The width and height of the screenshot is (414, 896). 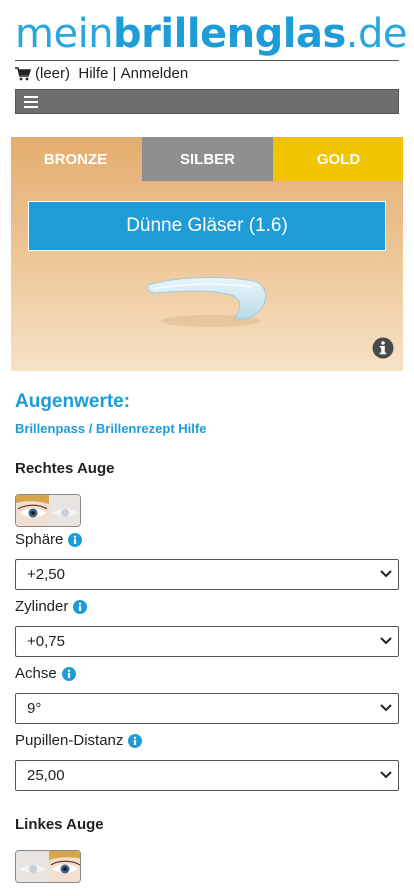 What do you see at coordinates (75, 539) in the screenshot?
I see `sphere-info-icon` at bounding box center [75, 539].